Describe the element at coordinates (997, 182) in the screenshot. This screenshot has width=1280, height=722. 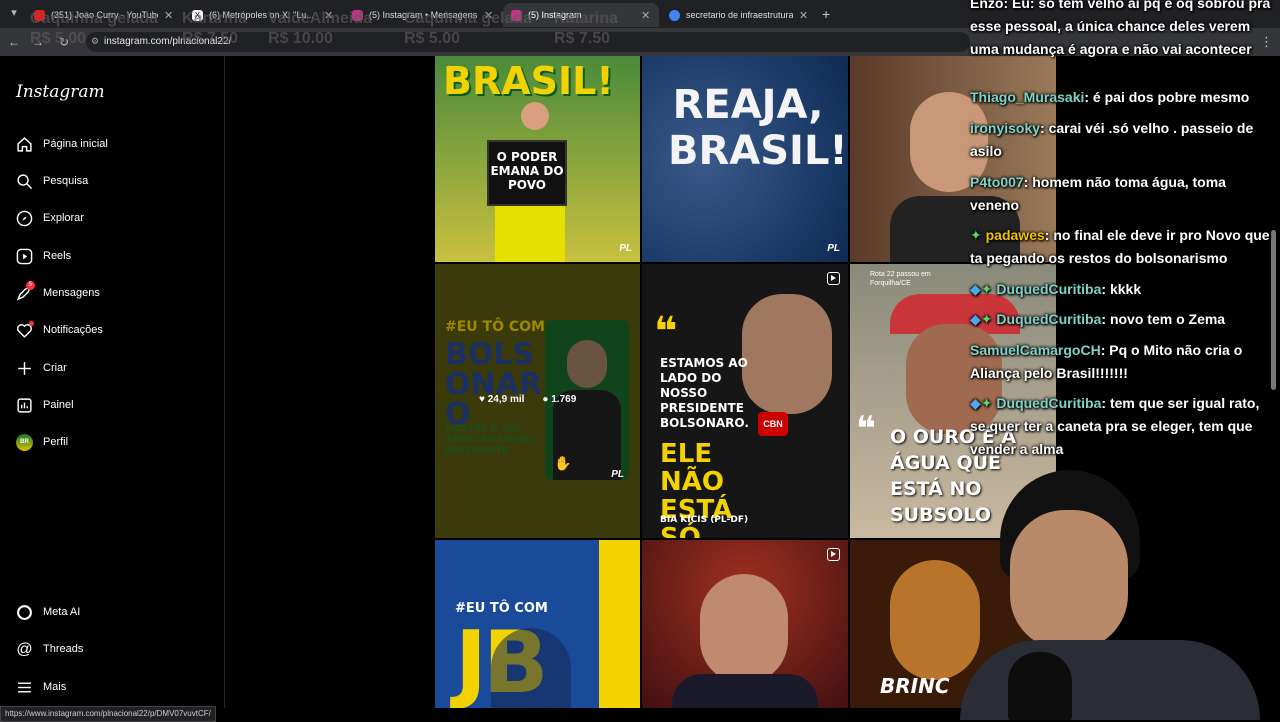
I see `chat-username: P4to007` at that location.